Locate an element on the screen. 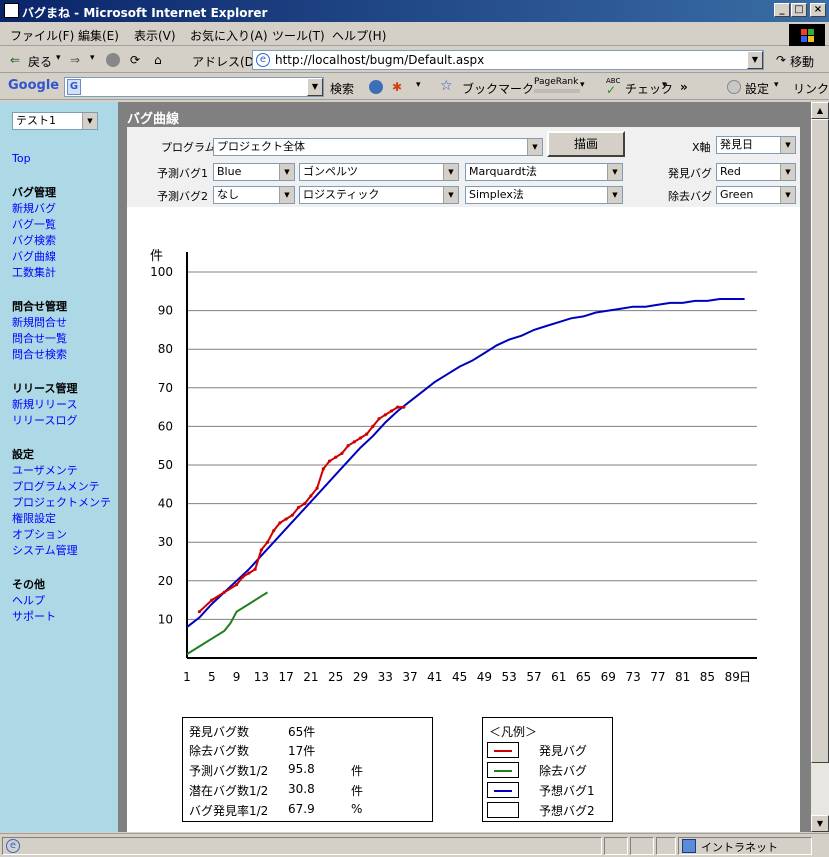  page-status-icon: e is located at coordinates (13, 846).